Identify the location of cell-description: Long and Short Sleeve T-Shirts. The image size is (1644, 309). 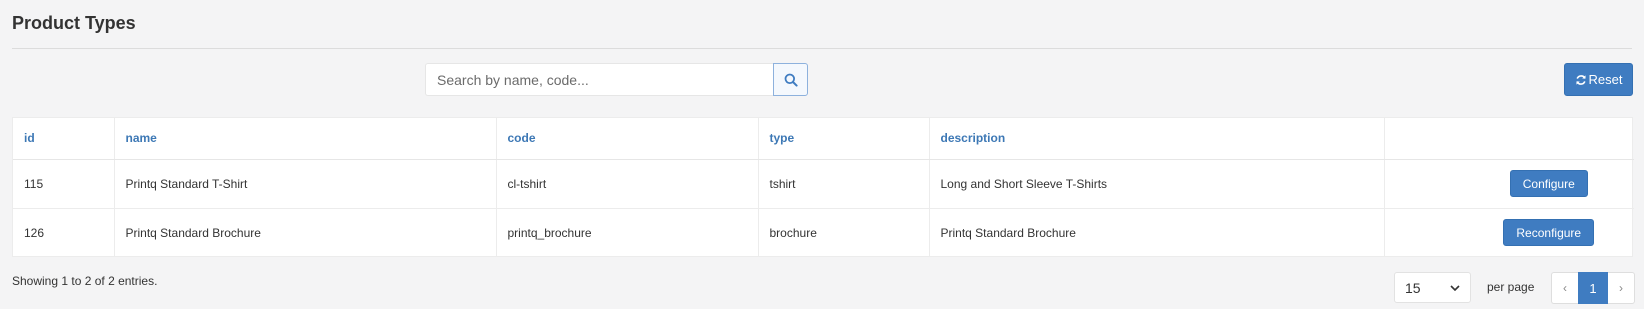
(1157, 183).